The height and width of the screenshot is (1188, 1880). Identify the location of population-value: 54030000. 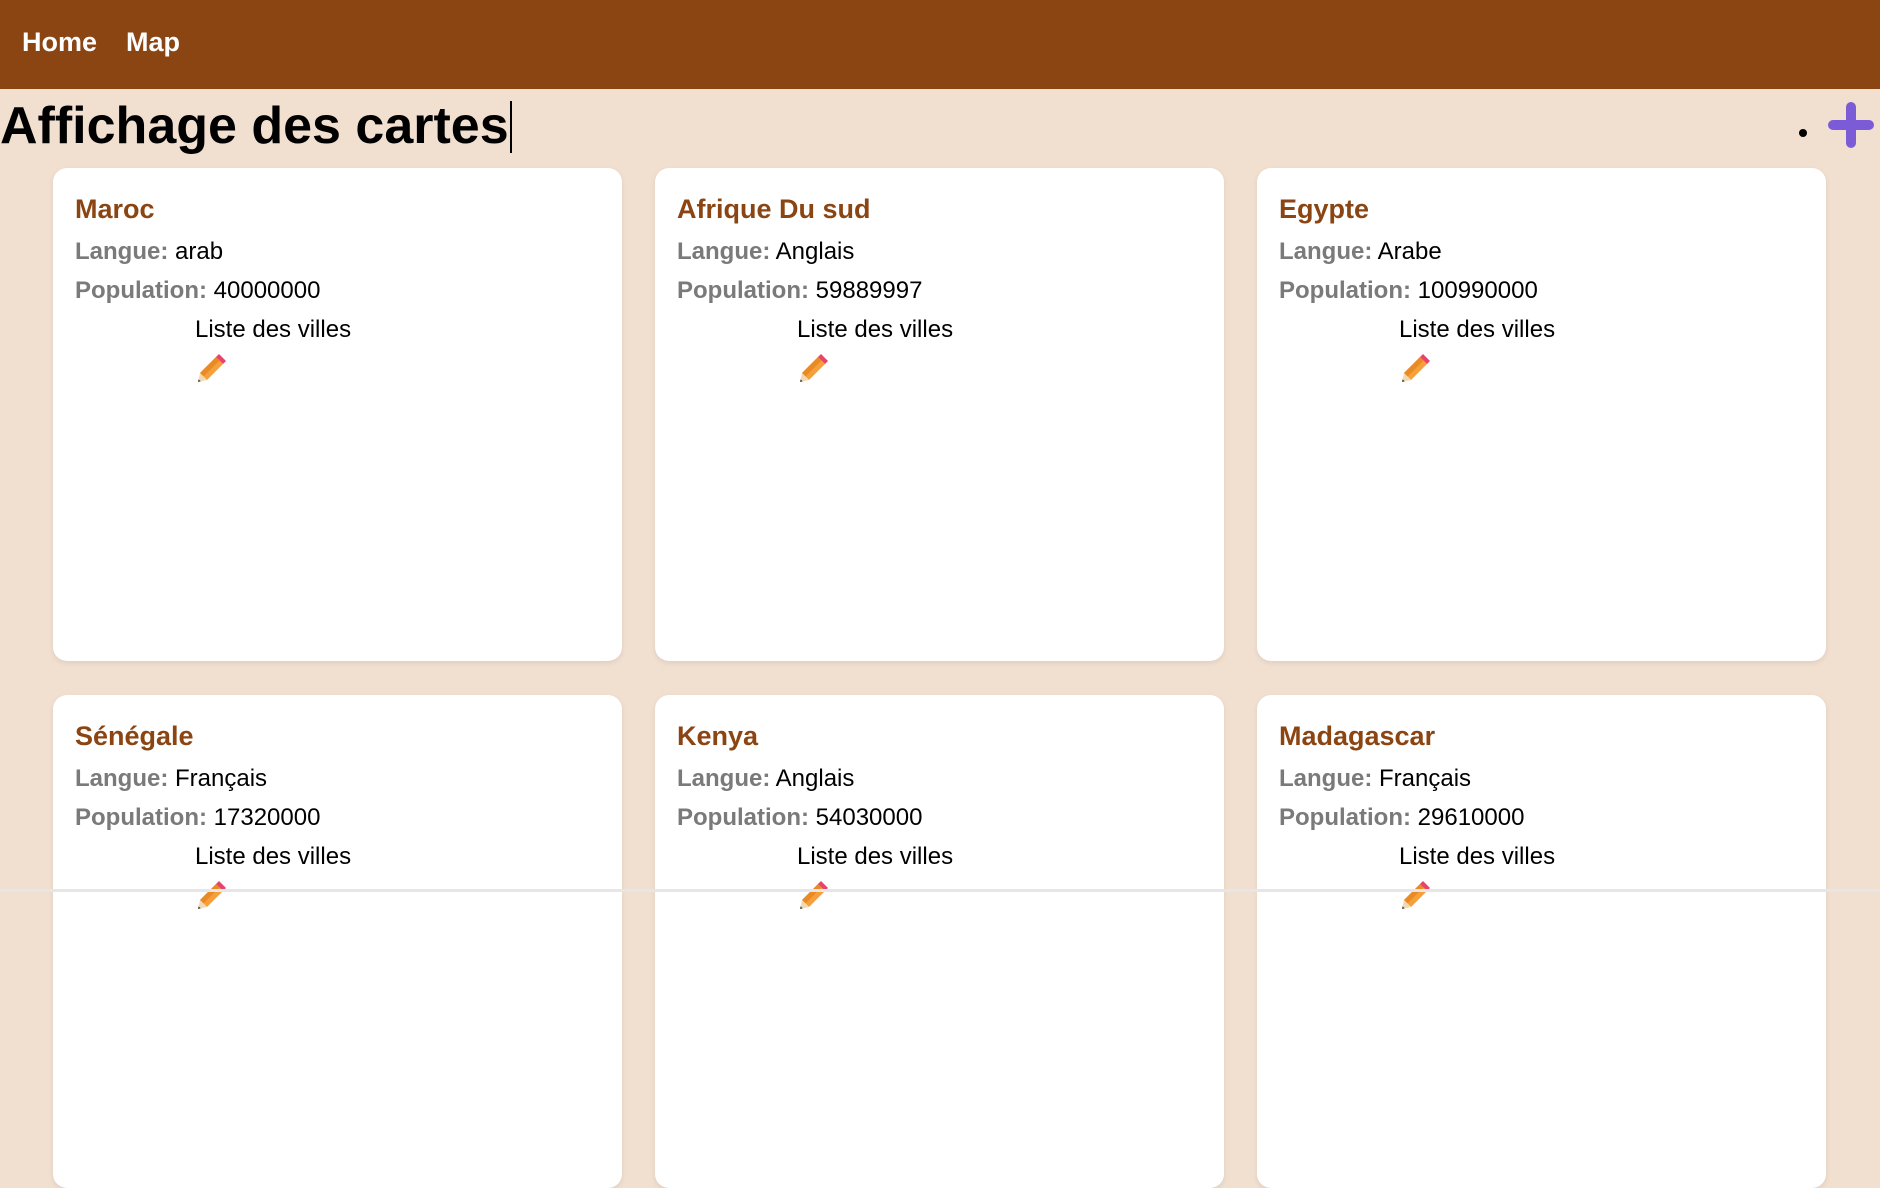
(869, 817).